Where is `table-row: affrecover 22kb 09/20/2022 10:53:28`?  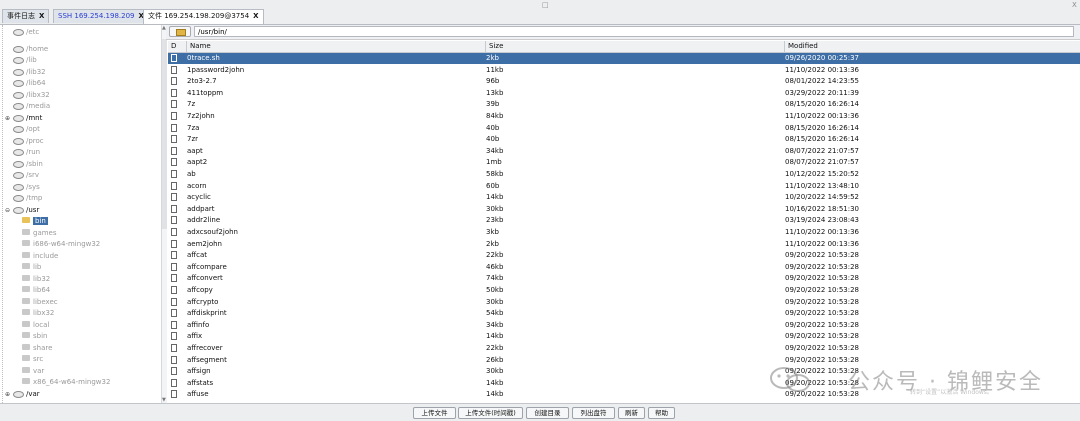 table-row: affrecover 22kb 09/20/2022 10:53:28 is located at coordinates (624, 348).